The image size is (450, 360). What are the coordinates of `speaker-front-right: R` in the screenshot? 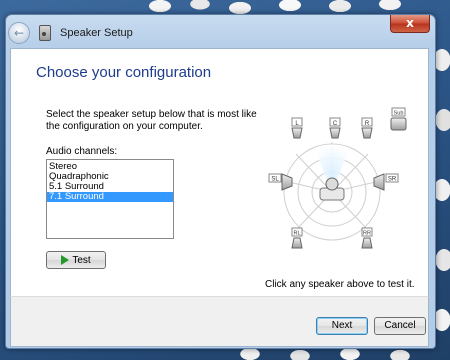 It's located at (367, 128).